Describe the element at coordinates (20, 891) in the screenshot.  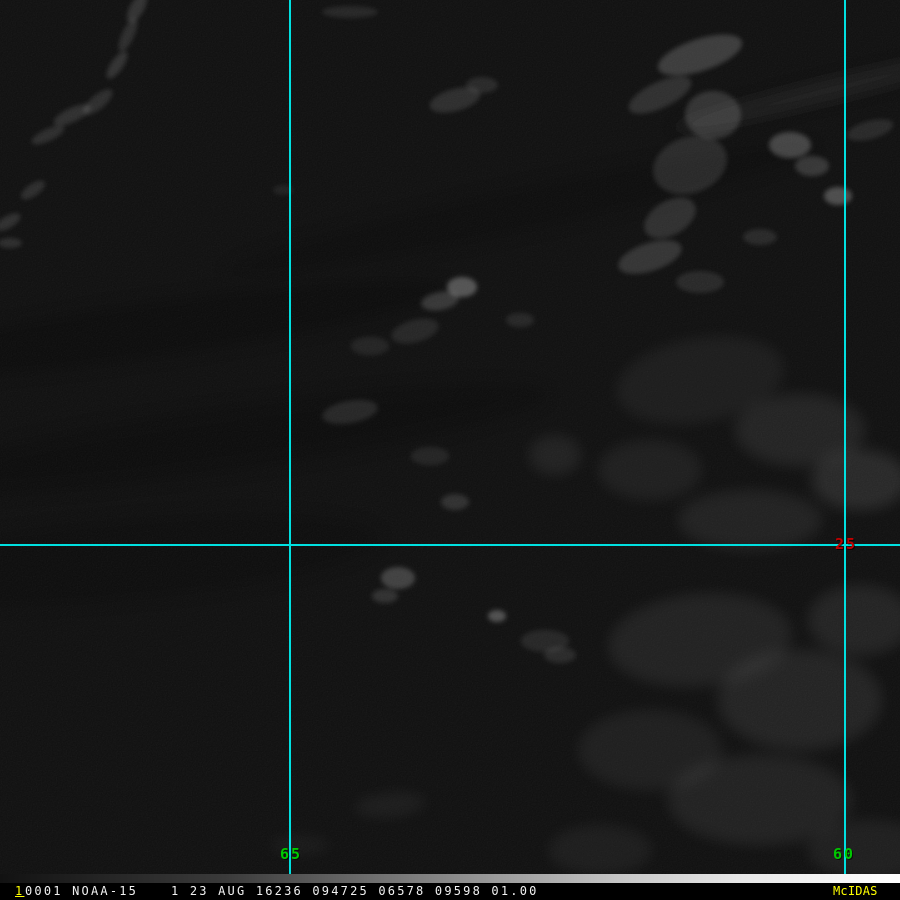
I see `frame-number: 1` at that location.